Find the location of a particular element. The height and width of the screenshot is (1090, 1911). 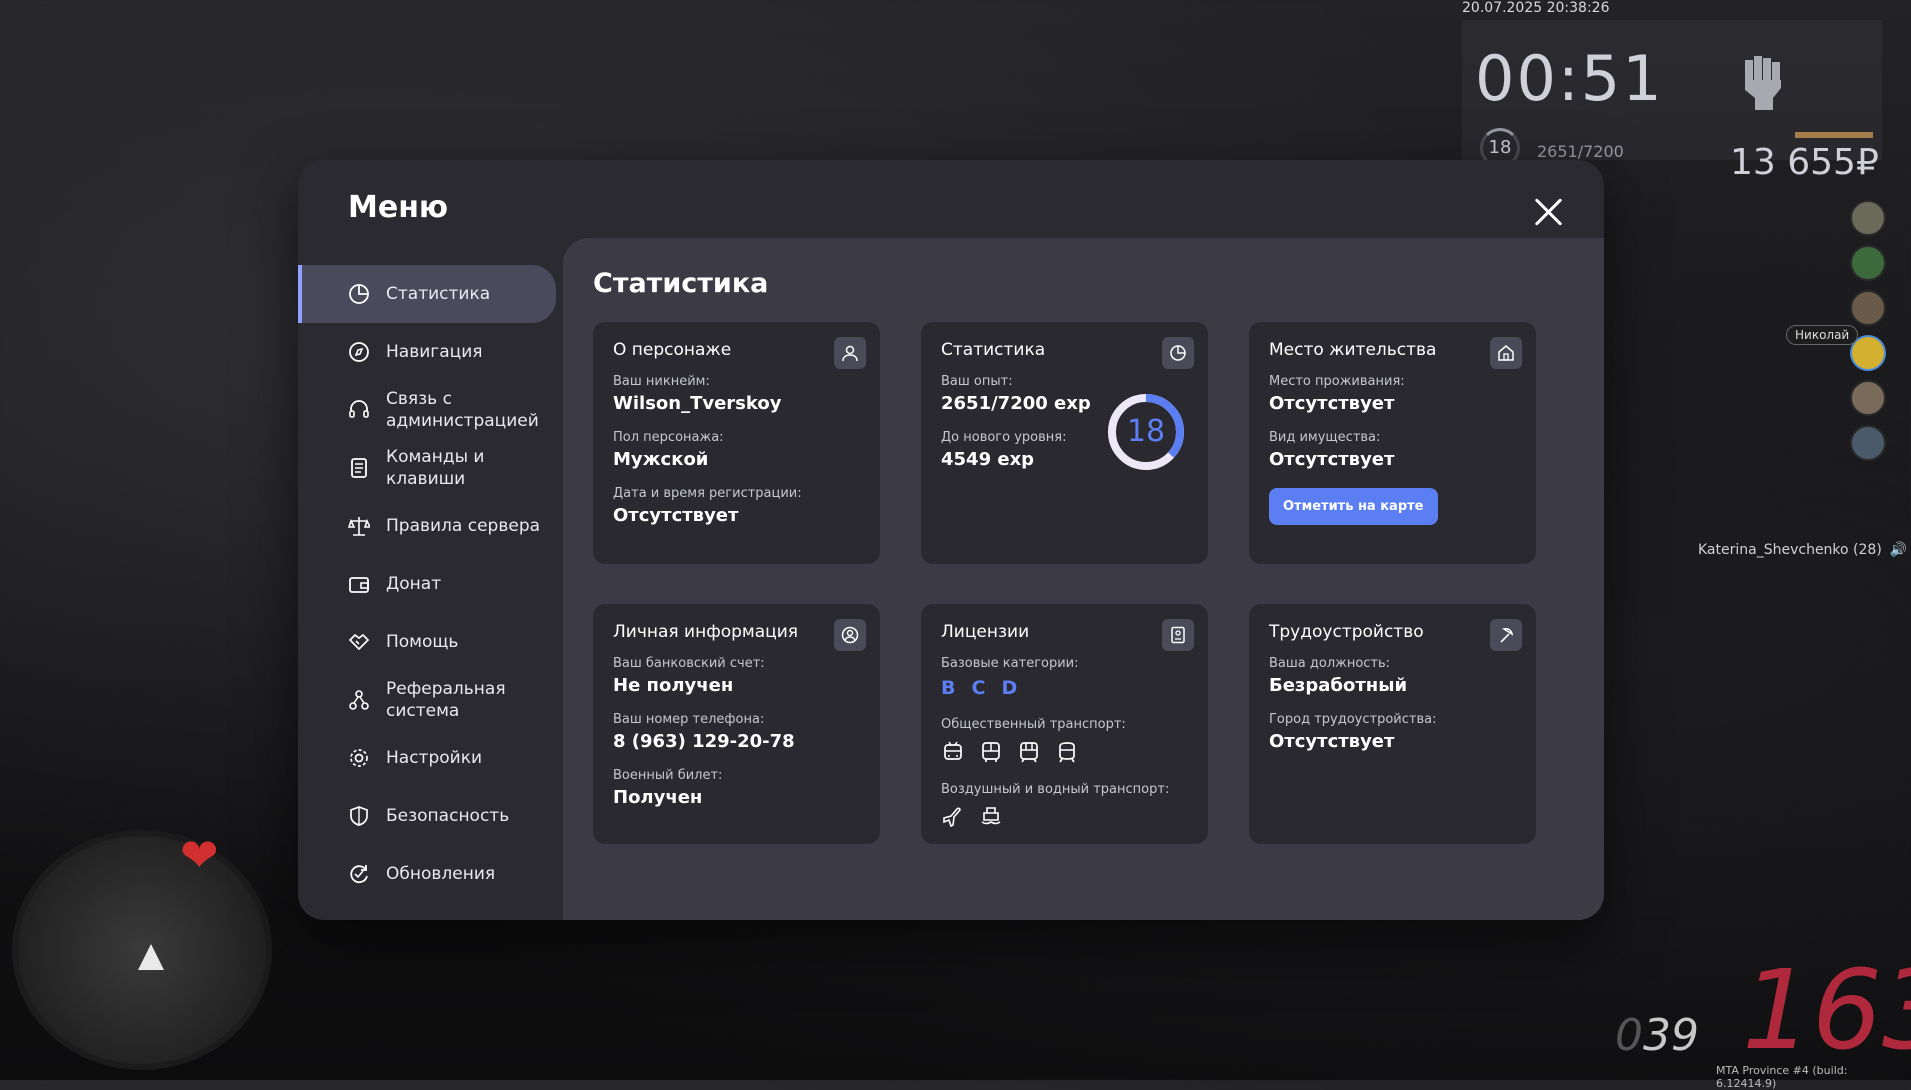

headset-icon is located at coordinates (359, 410).